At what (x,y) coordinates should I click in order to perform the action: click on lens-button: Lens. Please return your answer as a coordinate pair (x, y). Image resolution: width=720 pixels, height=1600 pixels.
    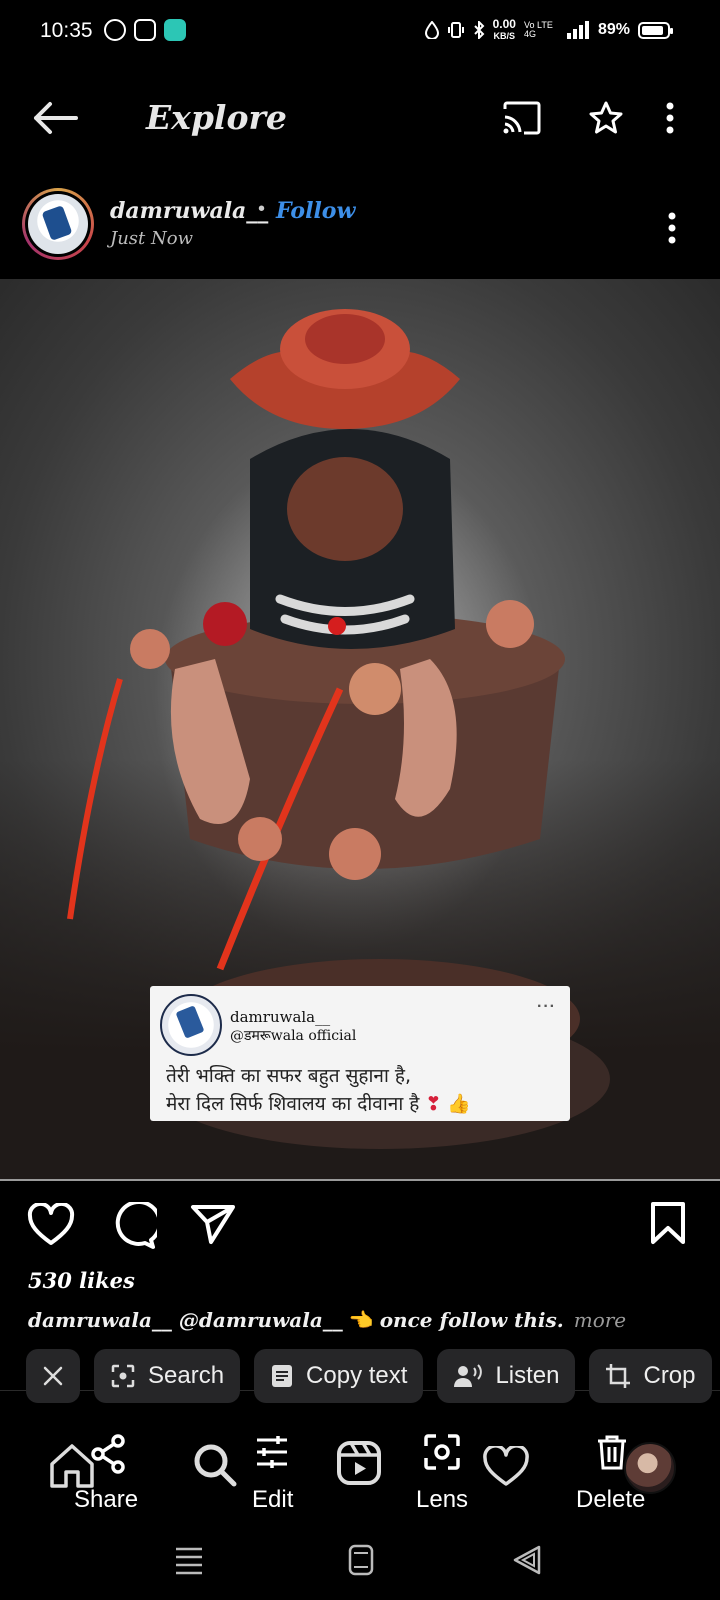
    Looking at the image, I should click on (442, 1500).